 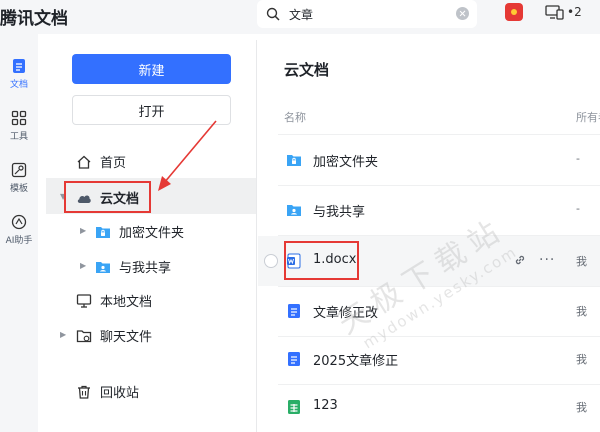 I want to click on nav-item-recycle-bin: 回收站, so click(x=107, y=391).